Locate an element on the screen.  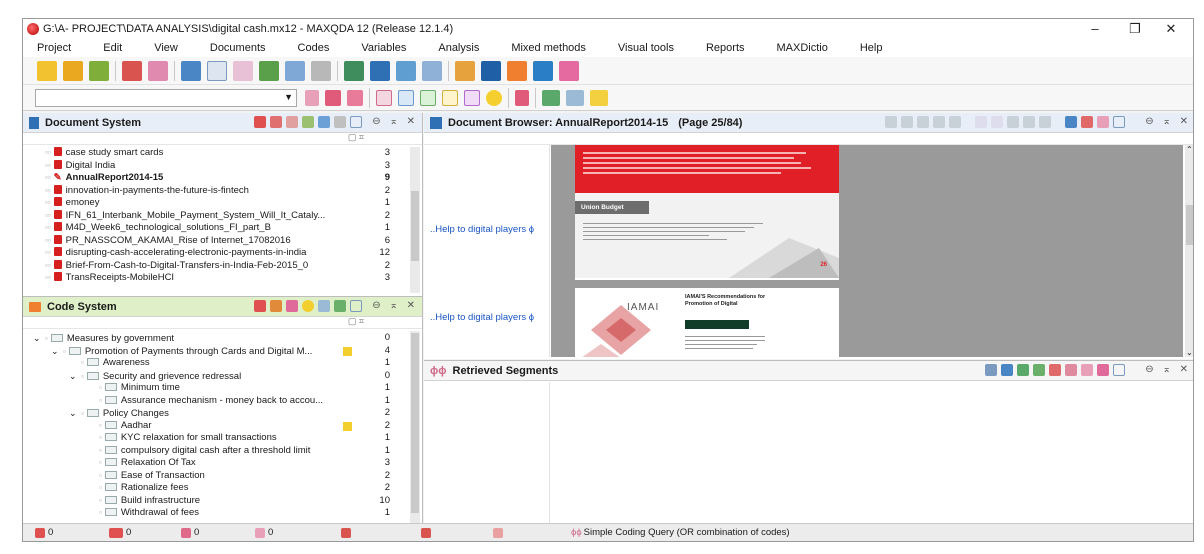
menu-codes: Codes is located at coordinates (314, 48).